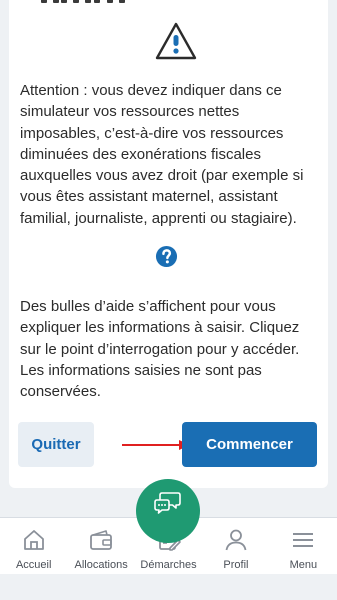 This screenshot has height=600, width=337. What do you see at coordinates (168, 565) in the screenshot?
I see `nav-label-demarches: Démarches` at bounding box center [168, 565].